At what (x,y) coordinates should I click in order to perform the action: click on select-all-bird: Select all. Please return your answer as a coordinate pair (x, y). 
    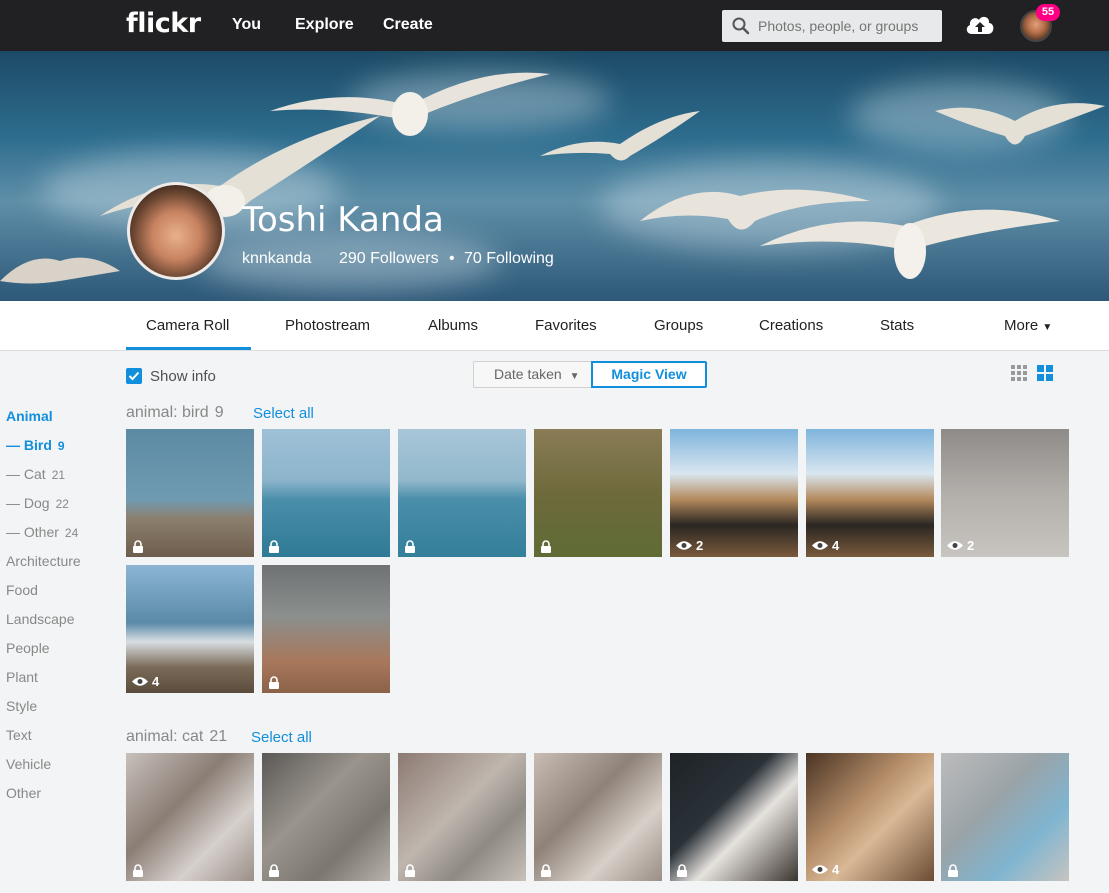
    Looking at the image, I should click on (283, 413).